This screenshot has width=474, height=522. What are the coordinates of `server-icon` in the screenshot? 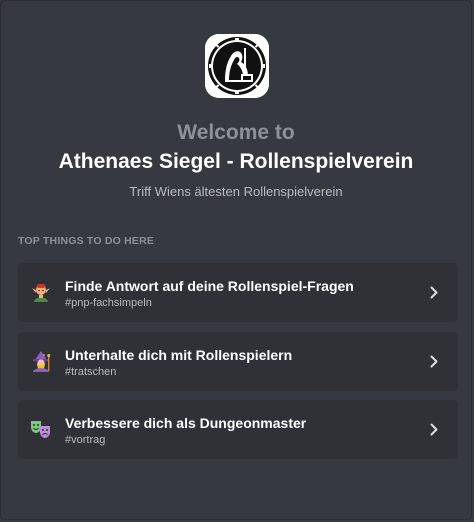 It's located at (237, 66).